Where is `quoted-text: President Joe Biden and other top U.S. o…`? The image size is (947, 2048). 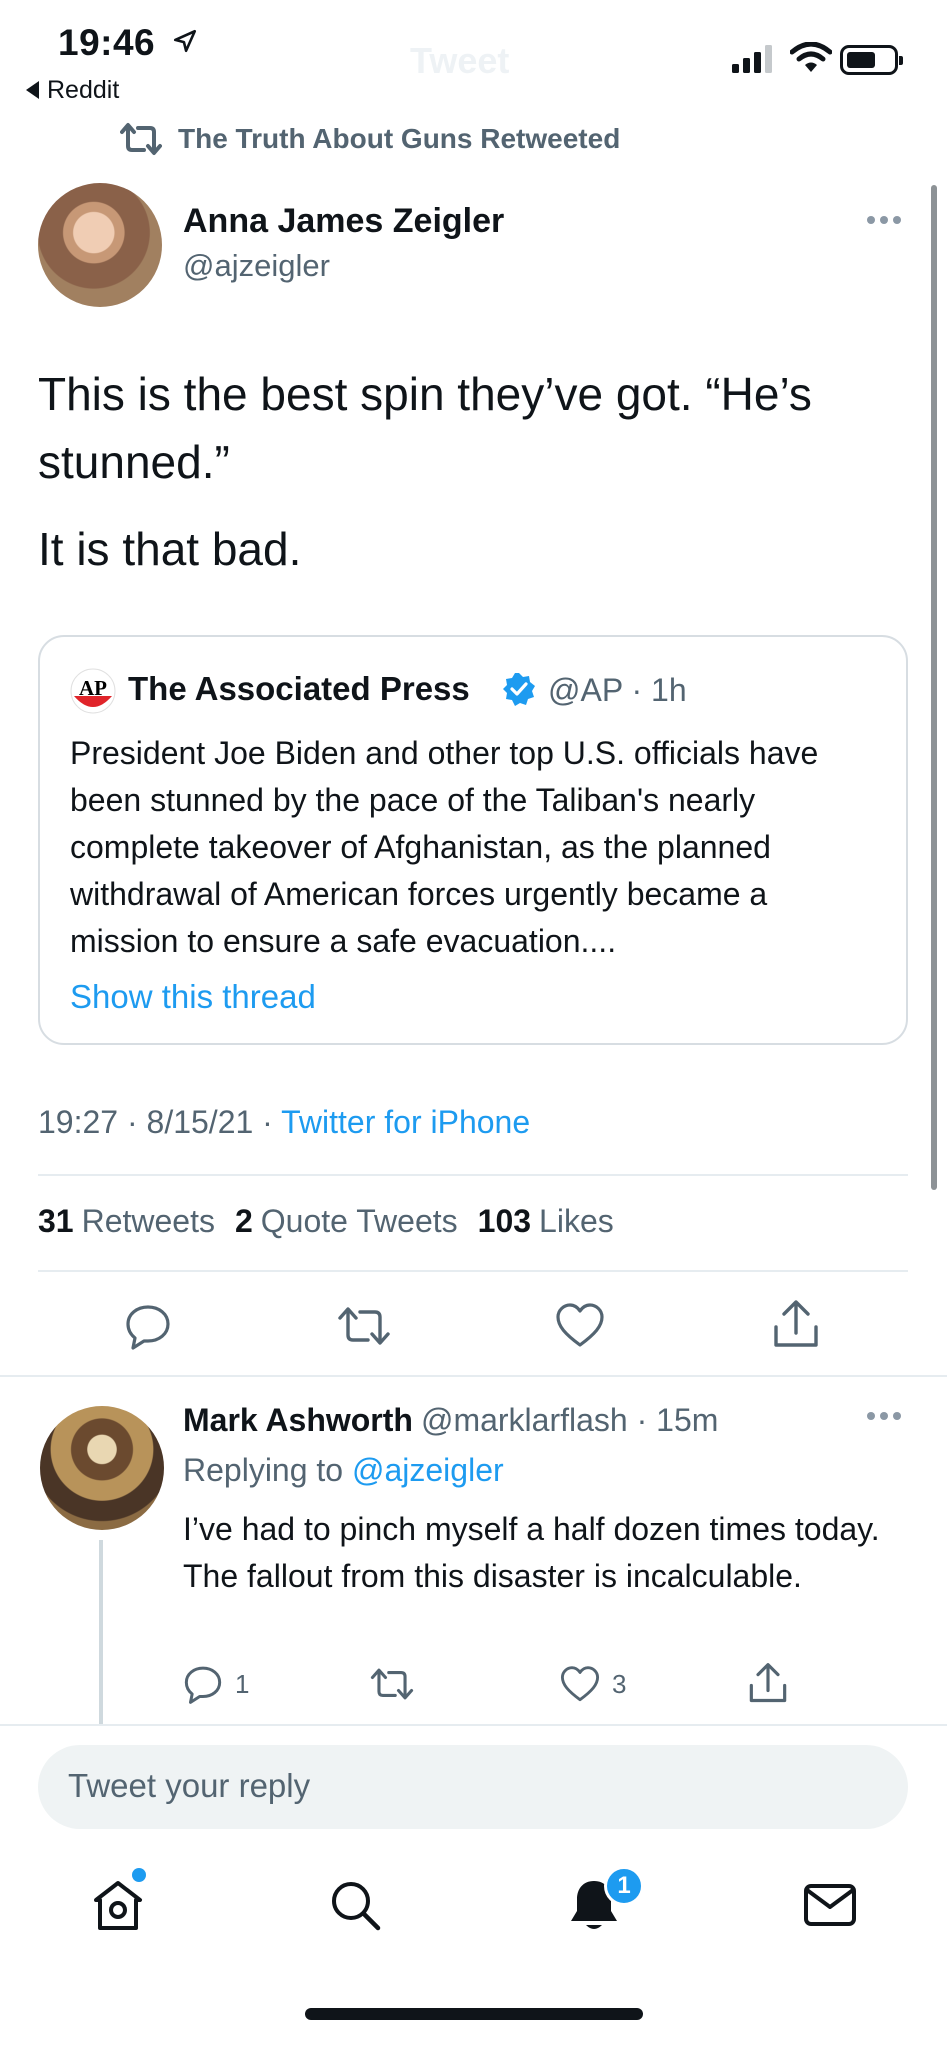
quoted-text: President Joe Biden and other top U.S. o… is located at coordinates (444, 847).